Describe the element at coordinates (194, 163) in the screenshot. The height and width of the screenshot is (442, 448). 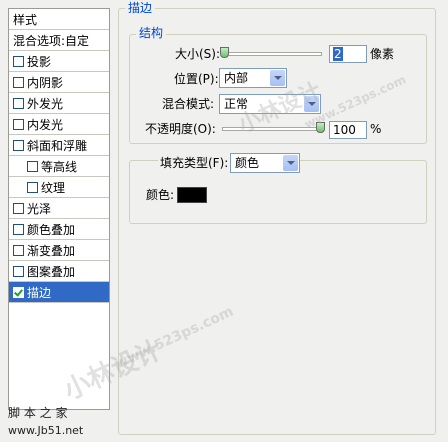
I see `fill-type-label: 填充类型(F):` at that location.